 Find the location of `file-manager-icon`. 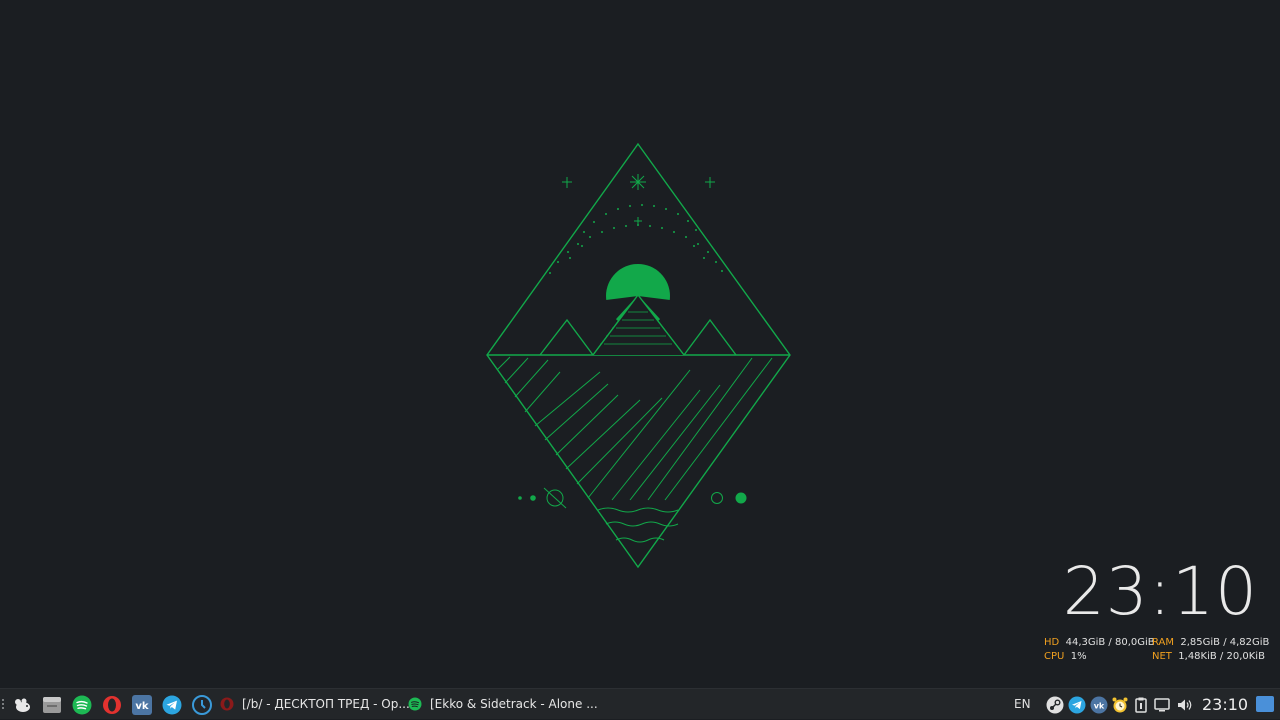

file-manager-icon is located at coordinates (52, 705).